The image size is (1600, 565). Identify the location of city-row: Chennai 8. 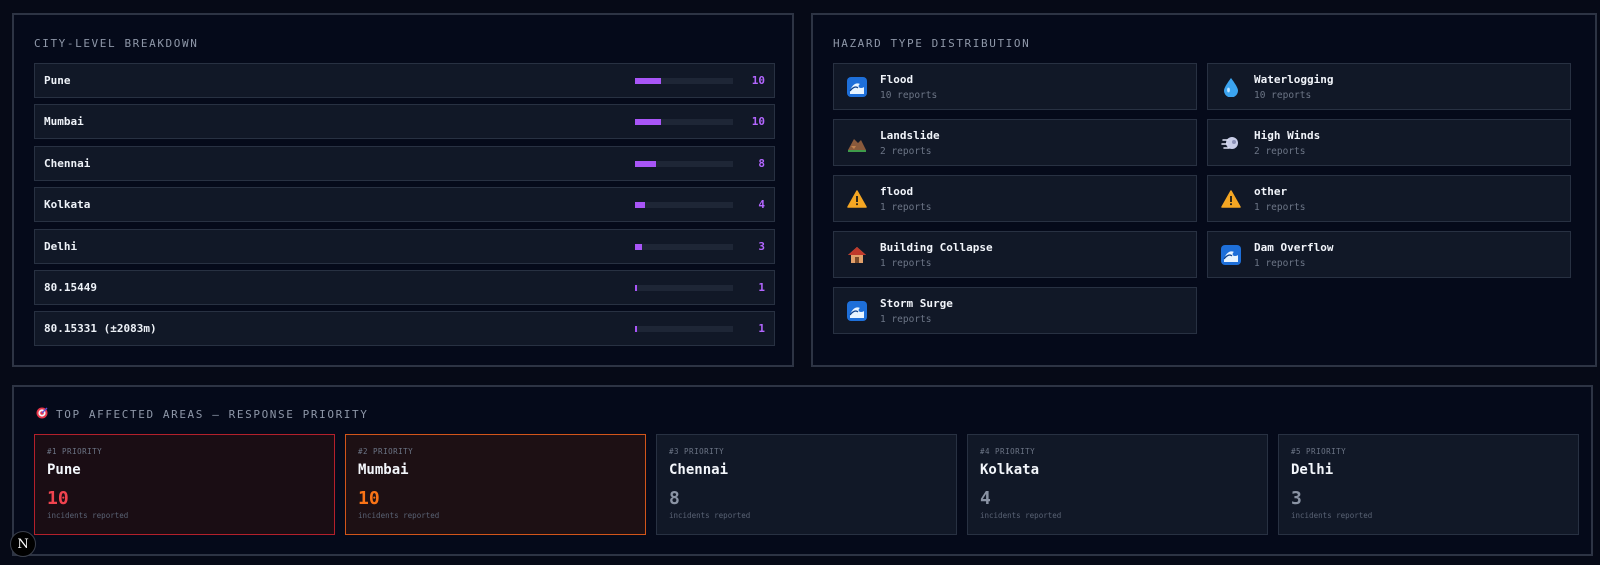
(404, 163).